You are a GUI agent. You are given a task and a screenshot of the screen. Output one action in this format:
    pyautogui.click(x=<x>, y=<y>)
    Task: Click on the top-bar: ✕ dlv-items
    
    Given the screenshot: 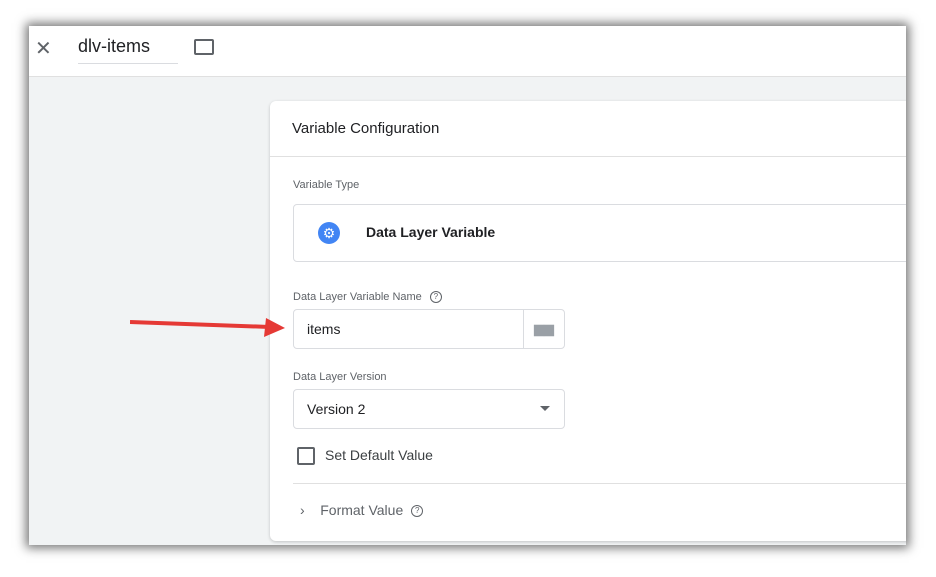 What is the action you would take?
    pyautogui.click(x=467, y=51)
    